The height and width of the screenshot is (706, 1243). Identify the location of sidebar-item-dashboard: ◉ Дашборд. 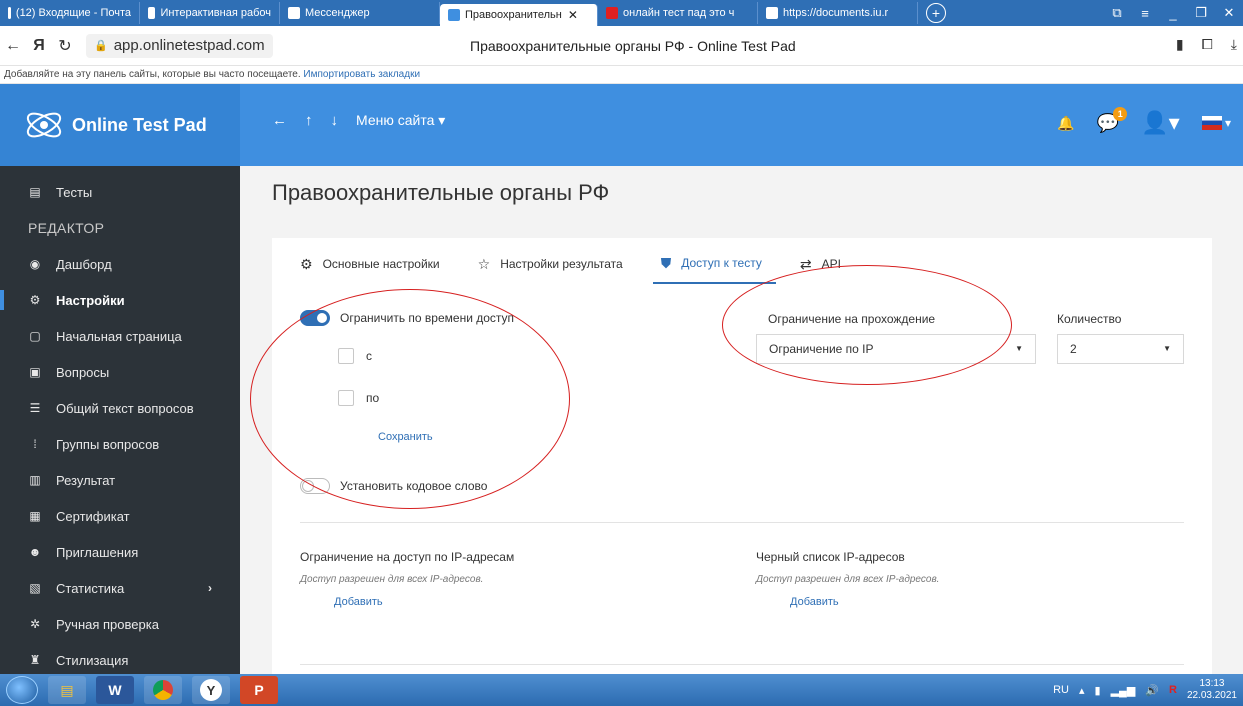
(120, 264).